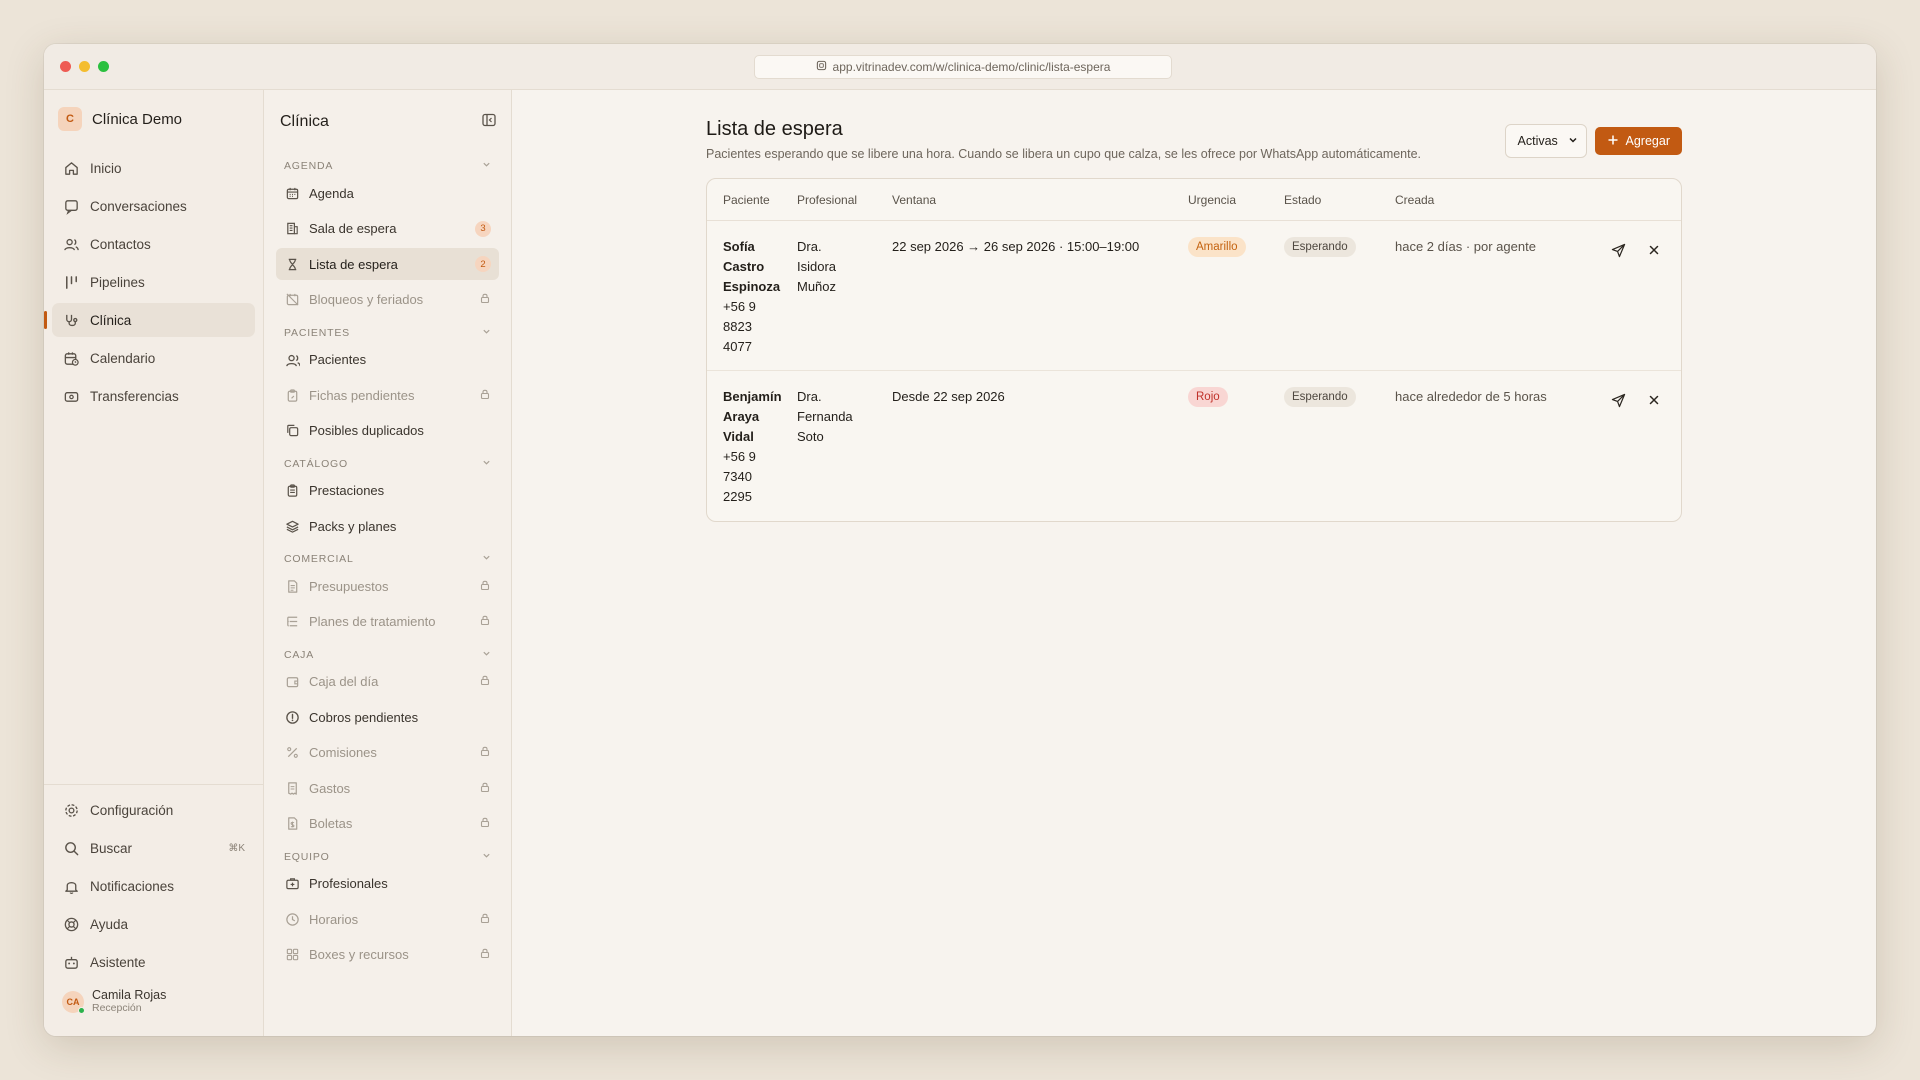  I want to click on workspace-switcher: C Clínica Demo, so click(153, 118).